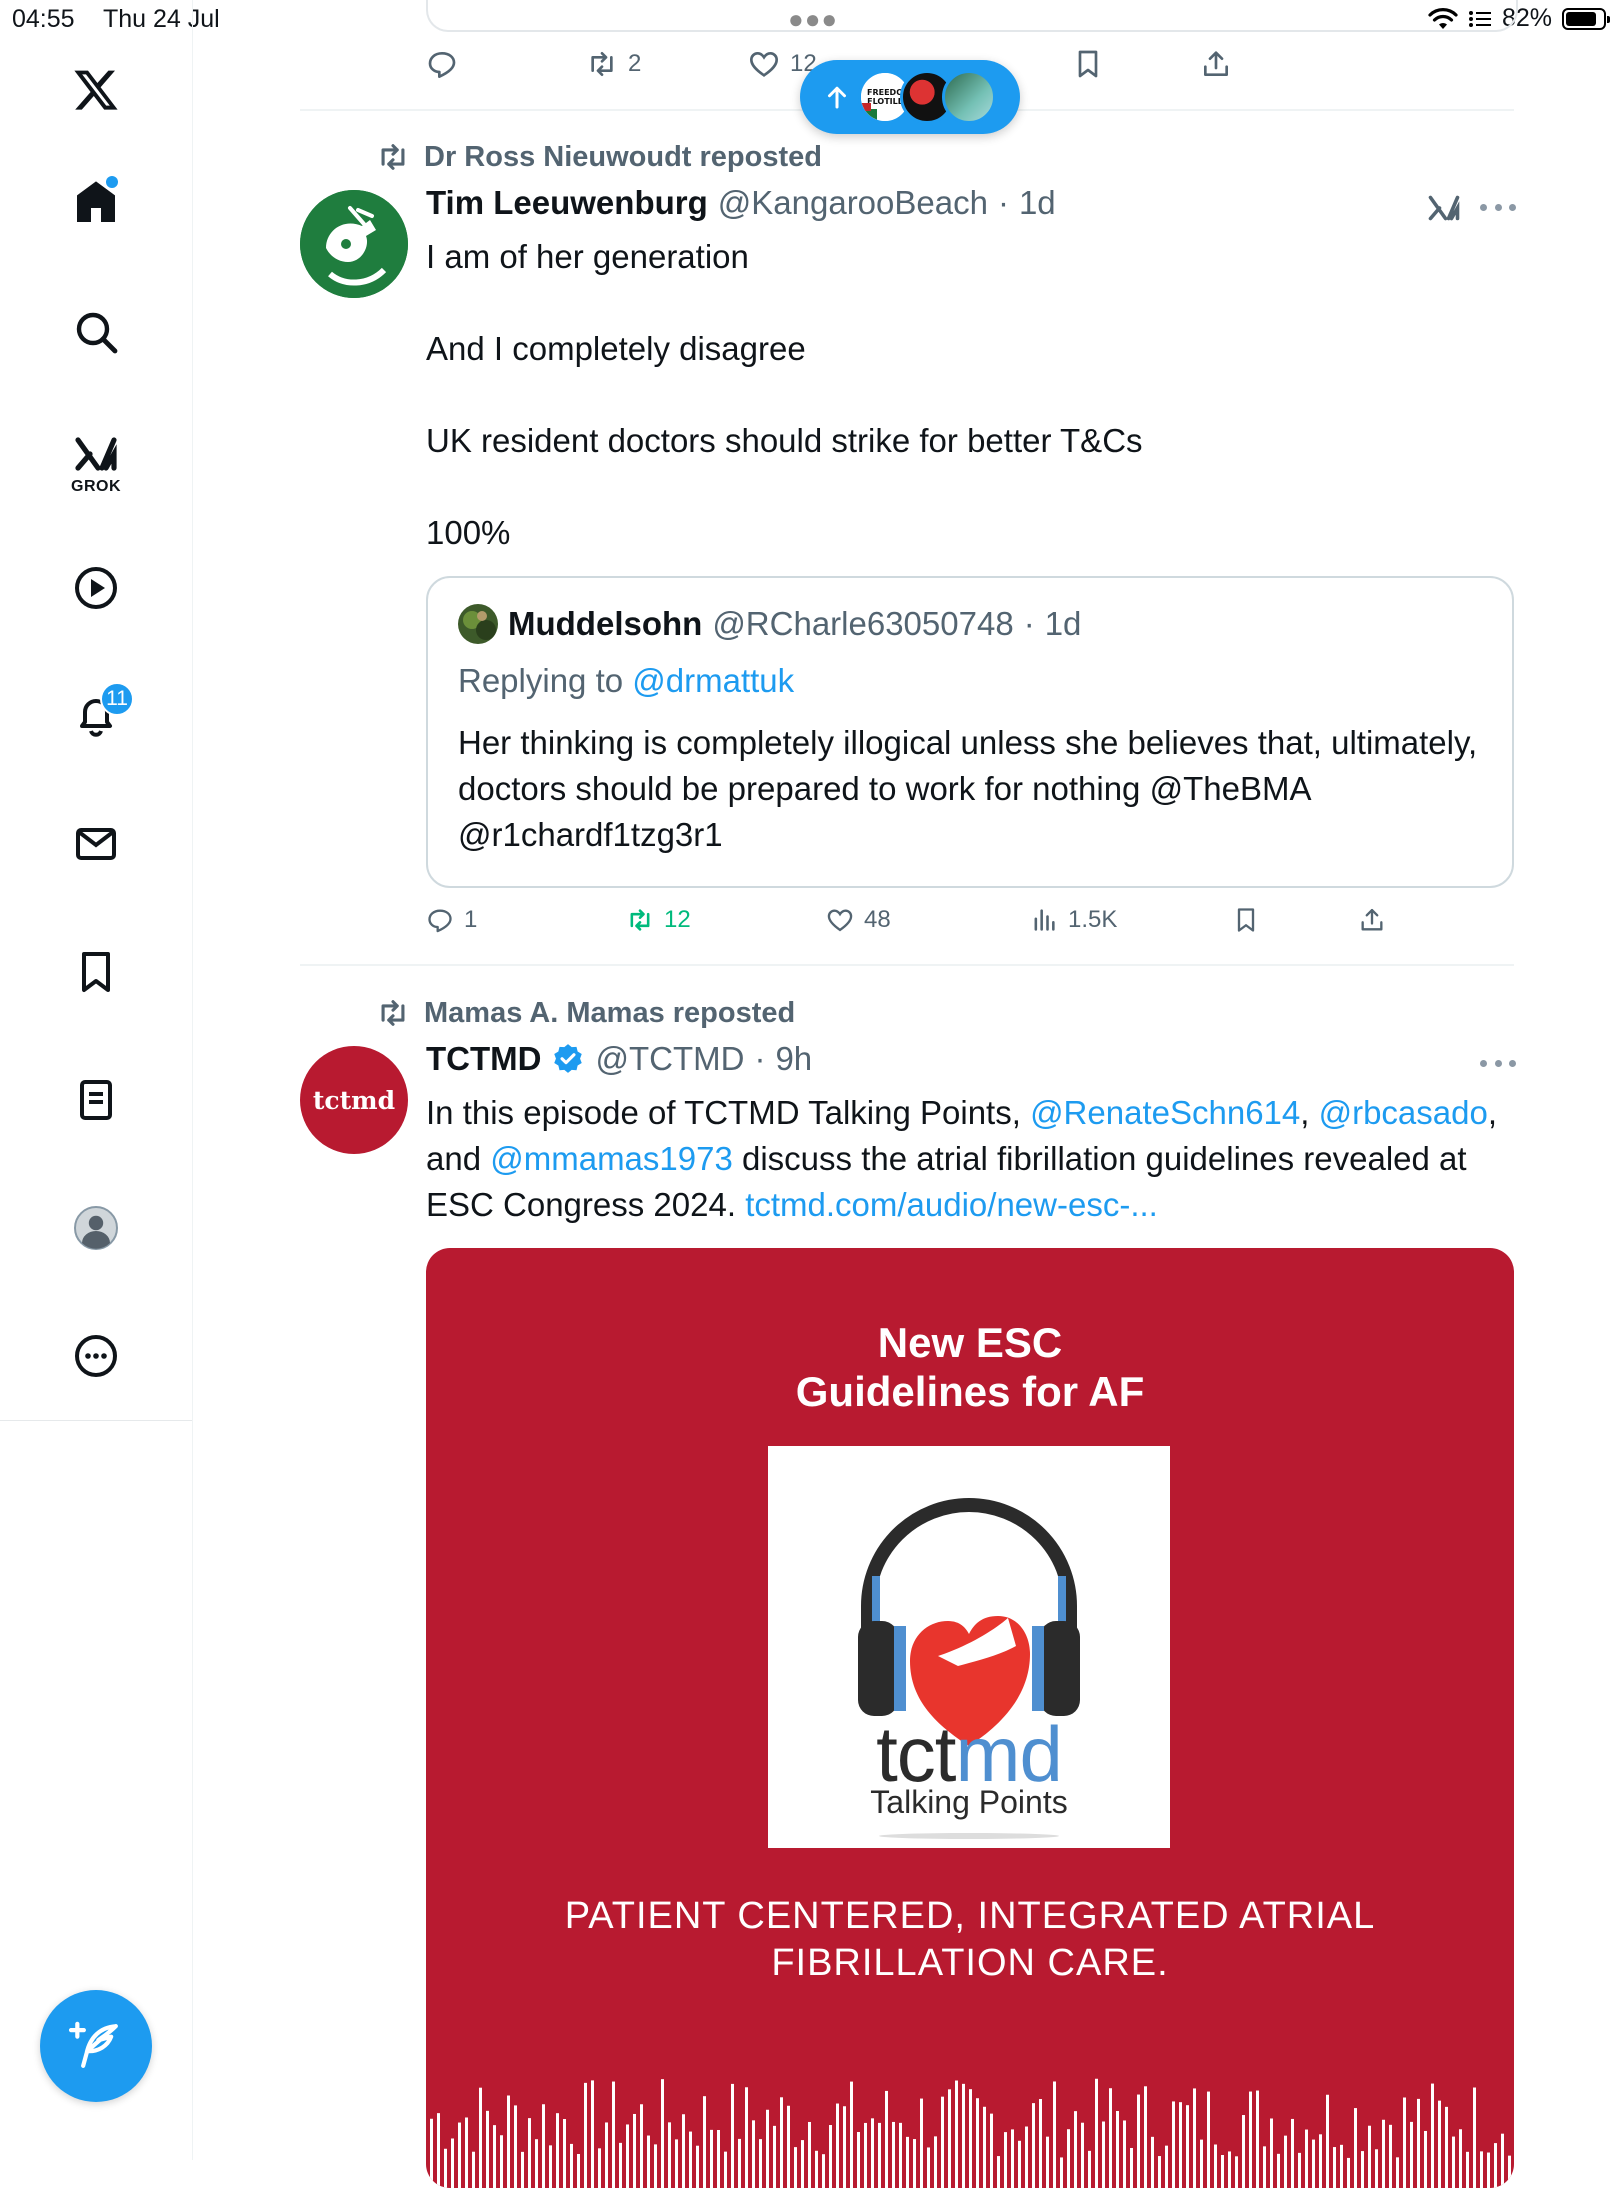 This screenshot has height=2188, width=1620. Describe the element at coordinates (96, 1228) in the screenshot. I see `profile-avatar-icon` at that location.